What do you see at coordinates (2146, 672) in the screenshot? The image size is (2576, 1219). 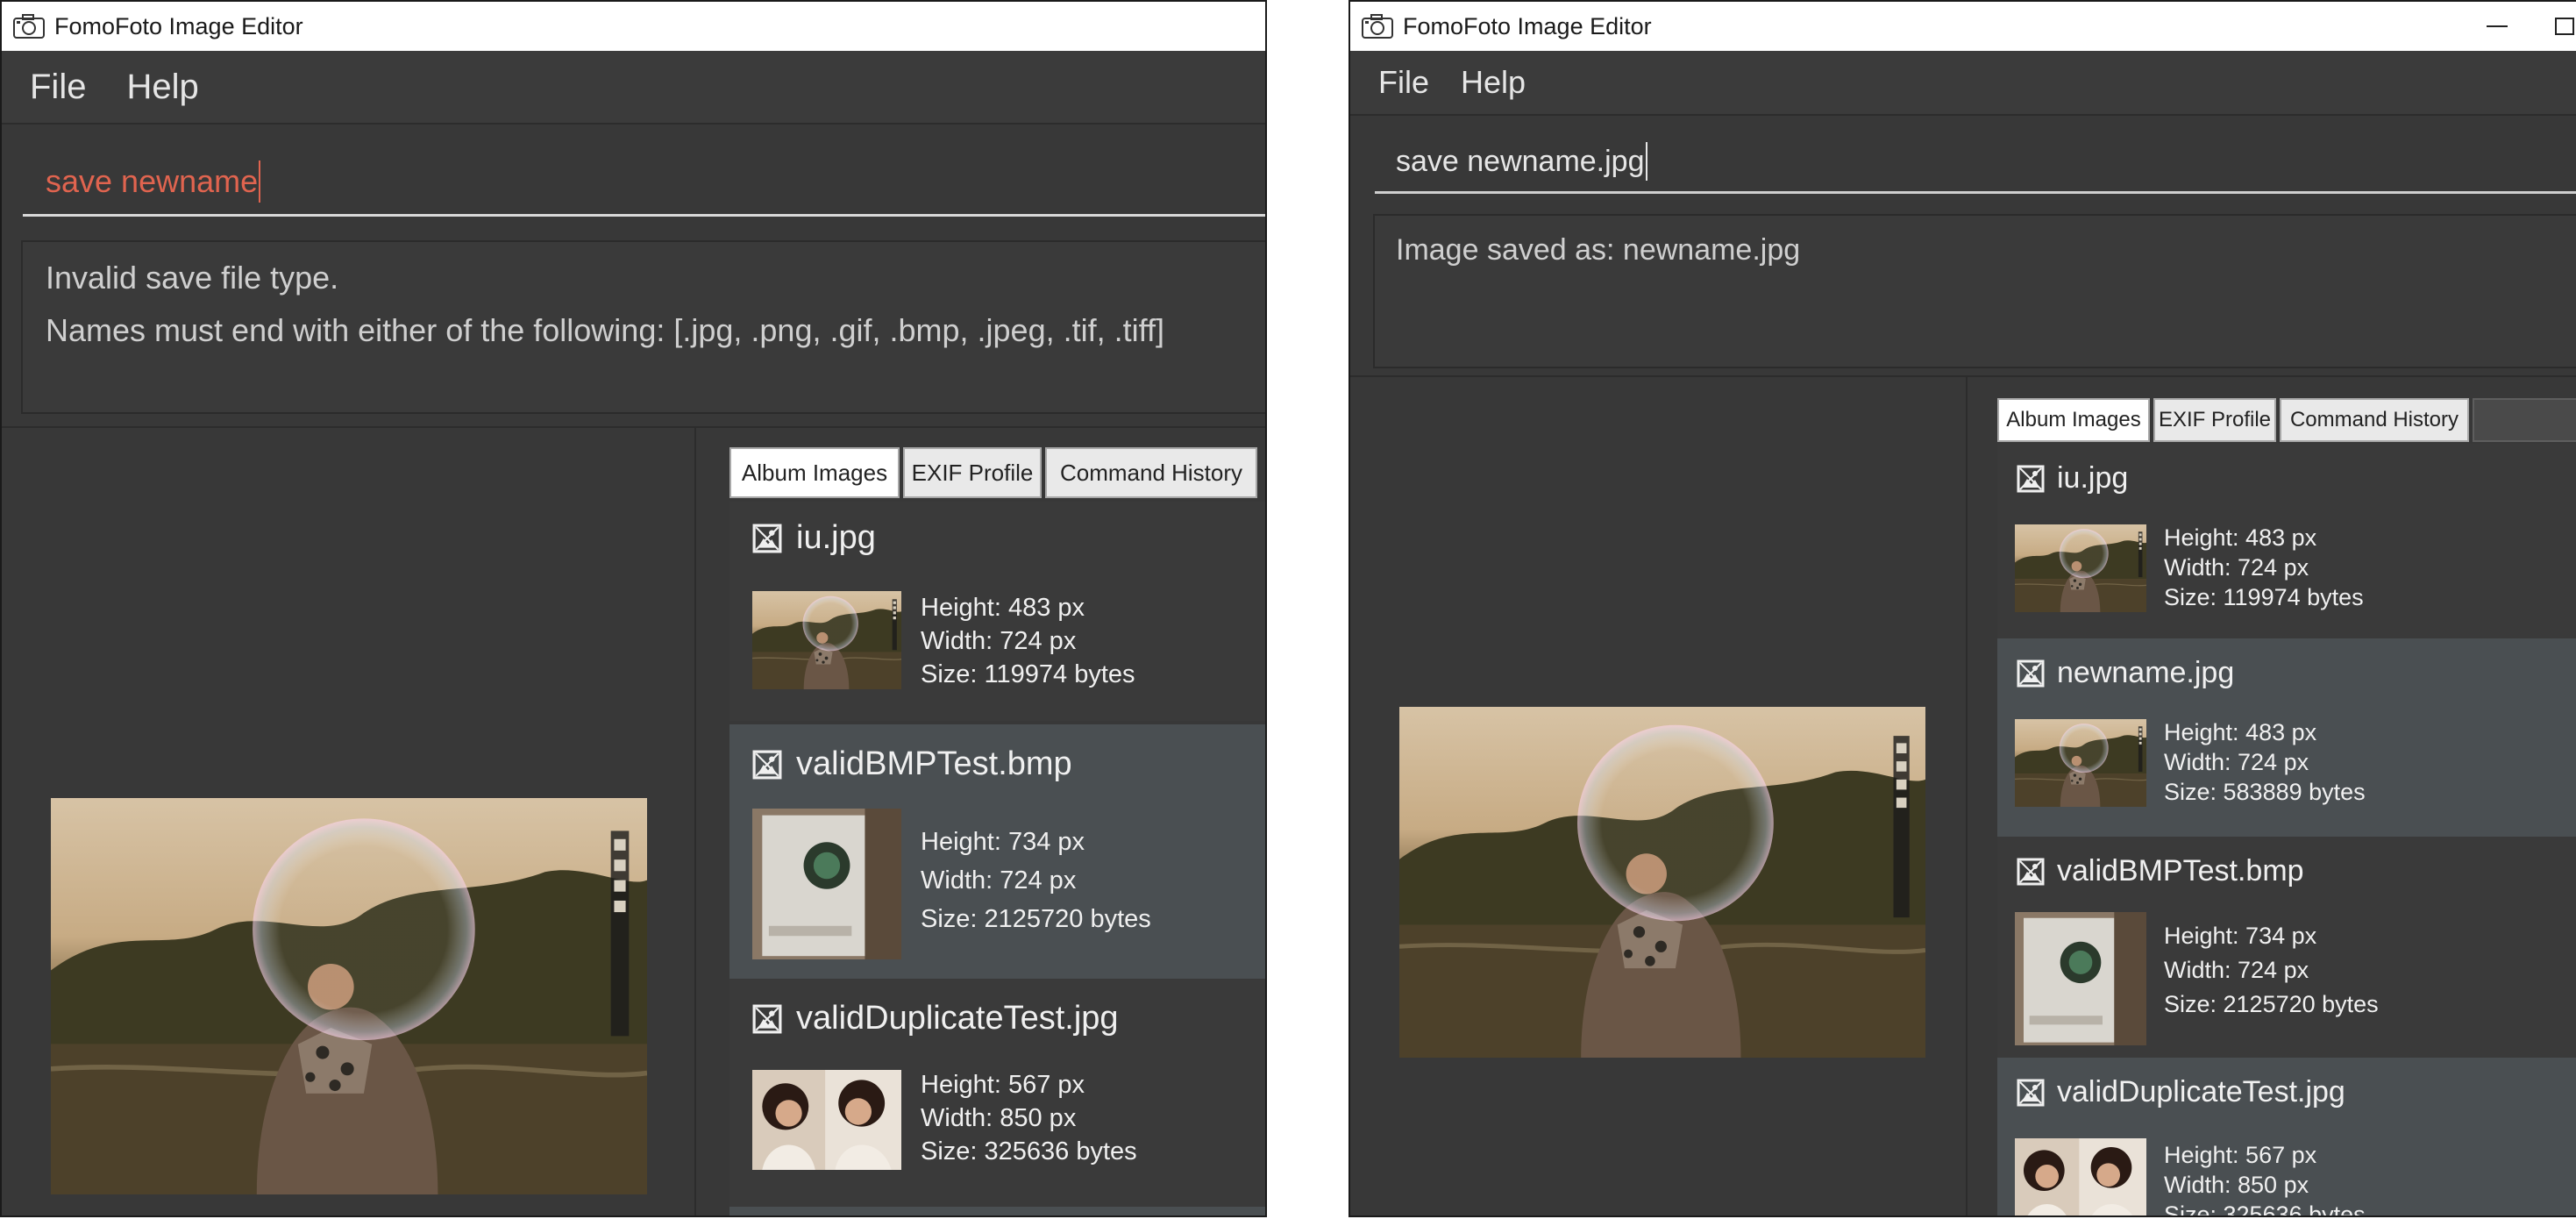 I see `image-name: newname.jpg` at bounding box center [2146, 672].